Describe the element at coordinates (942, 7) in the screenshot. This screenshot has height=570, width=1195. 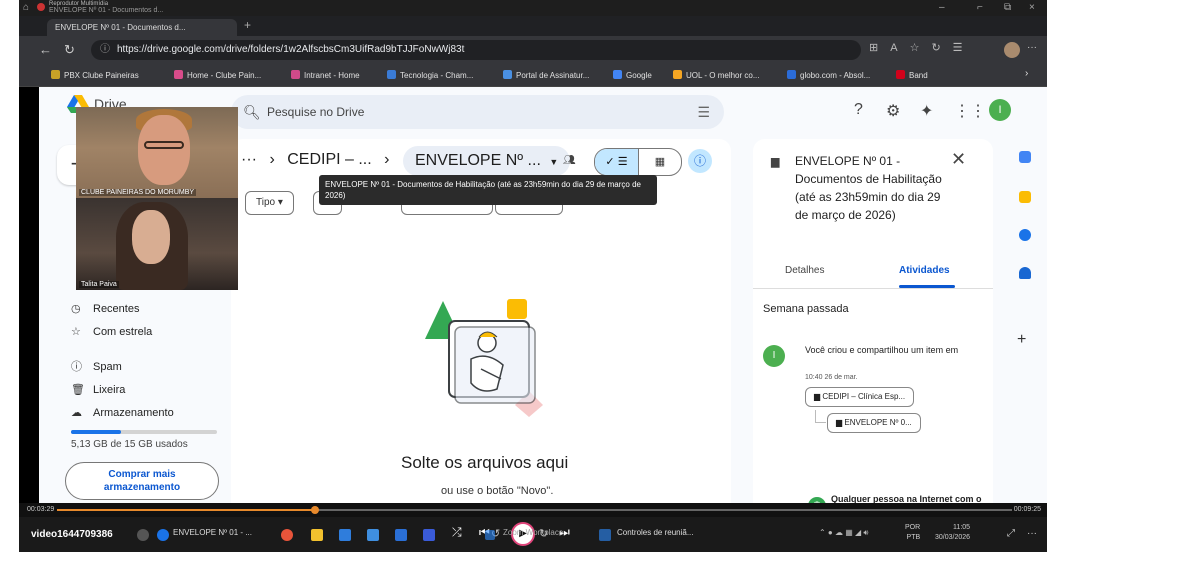
I see `minimize-icon: –` at that location.